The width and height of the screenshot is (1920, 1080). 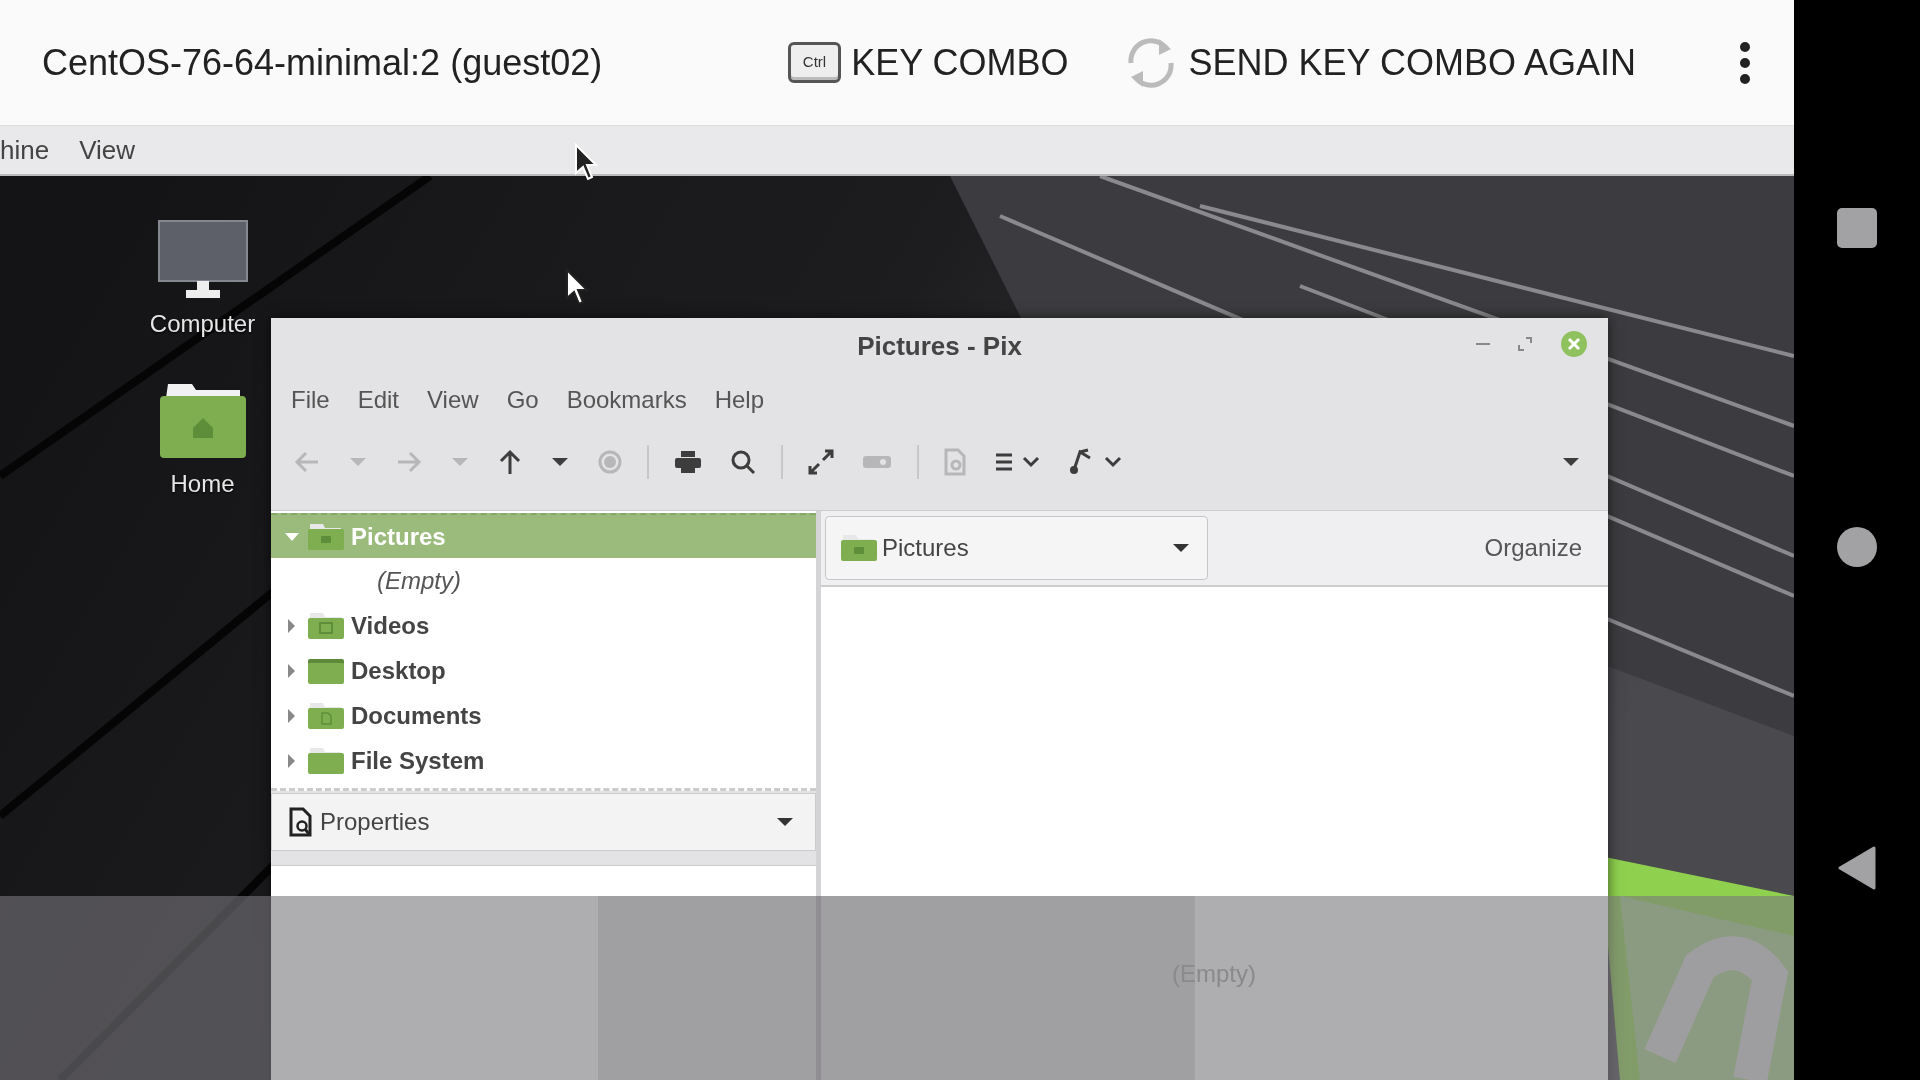 I want to click on monitor-icon, so click(x=202, y=260).